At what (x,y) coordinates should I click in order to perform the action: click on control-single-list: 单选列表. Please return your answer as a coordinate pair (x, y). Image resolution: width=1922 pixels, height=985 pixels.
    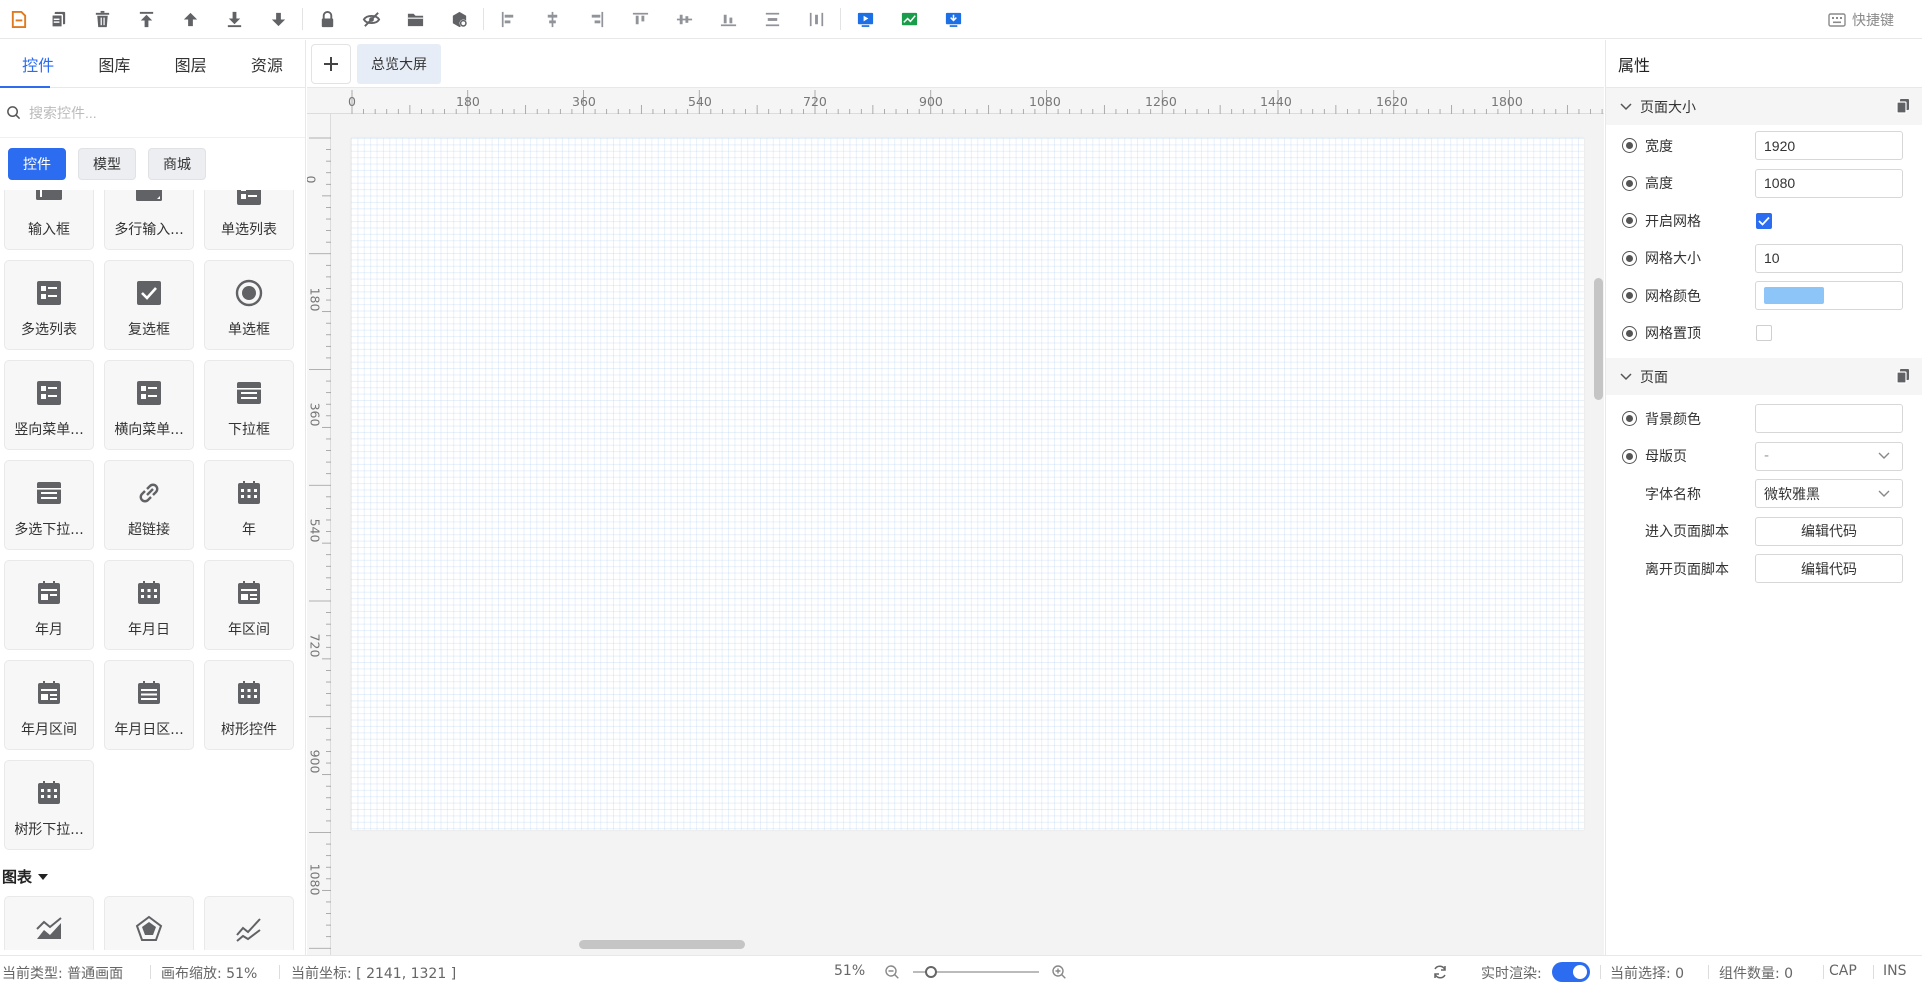
    Looking at the image, I should click on (249, 220).